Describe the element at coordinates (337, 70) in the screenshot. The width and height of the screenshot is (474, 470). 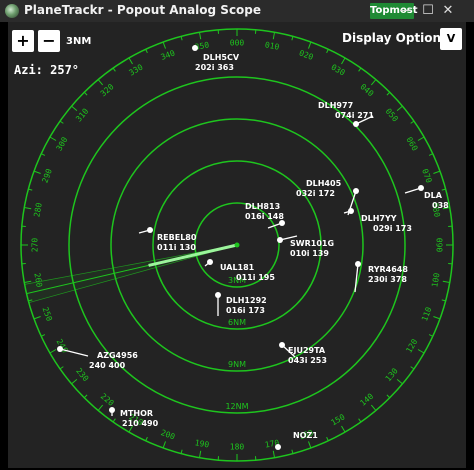
I see `bearing-label: 030` at that location.